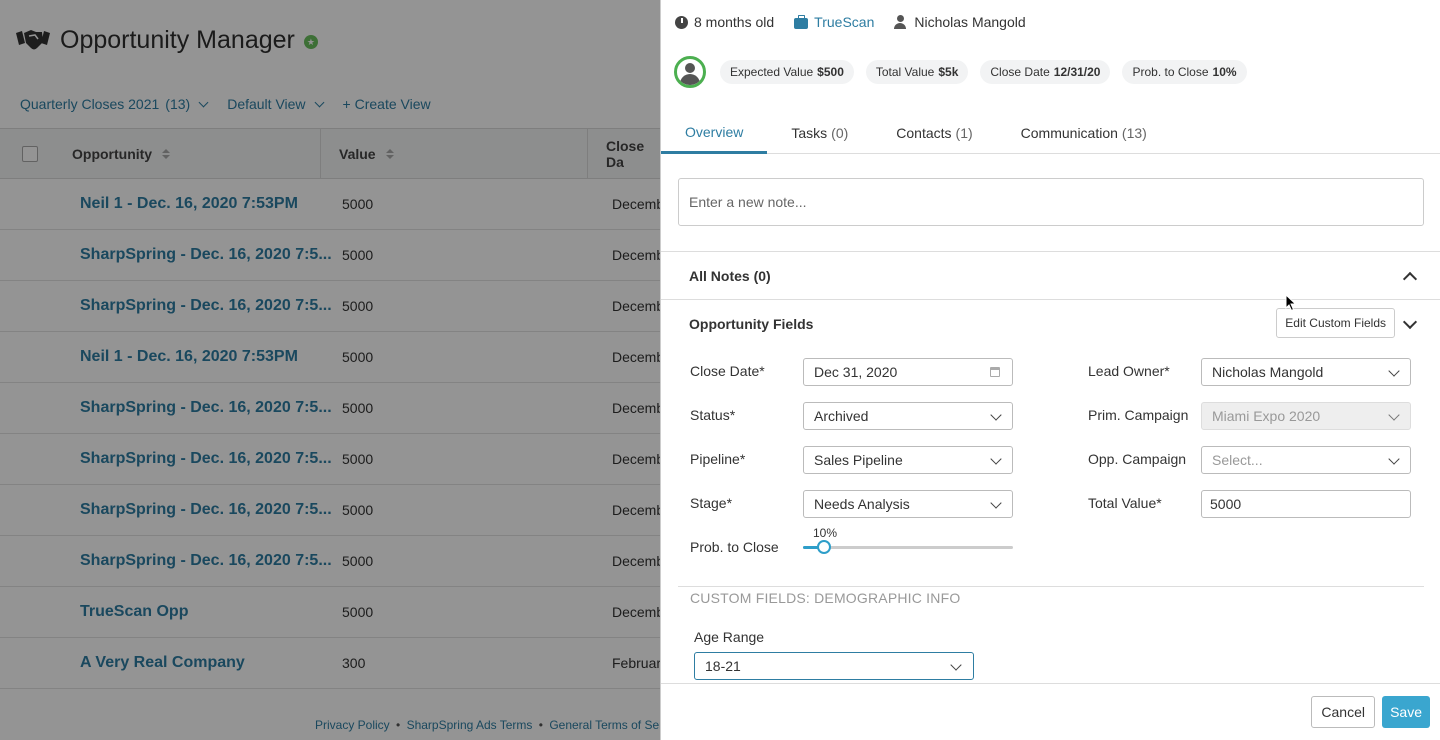 The width and height of the screenshot is (1440, 740). I want to click on prim-campaign-label: Prim. Campaign, so click(1138, 415).